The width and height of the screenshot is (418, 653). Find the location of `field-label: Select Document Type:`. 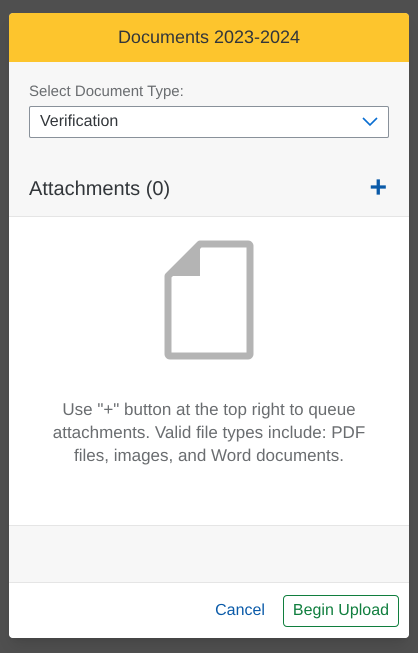

field-label: Select Document Type: is located at coordinates (107, 92).